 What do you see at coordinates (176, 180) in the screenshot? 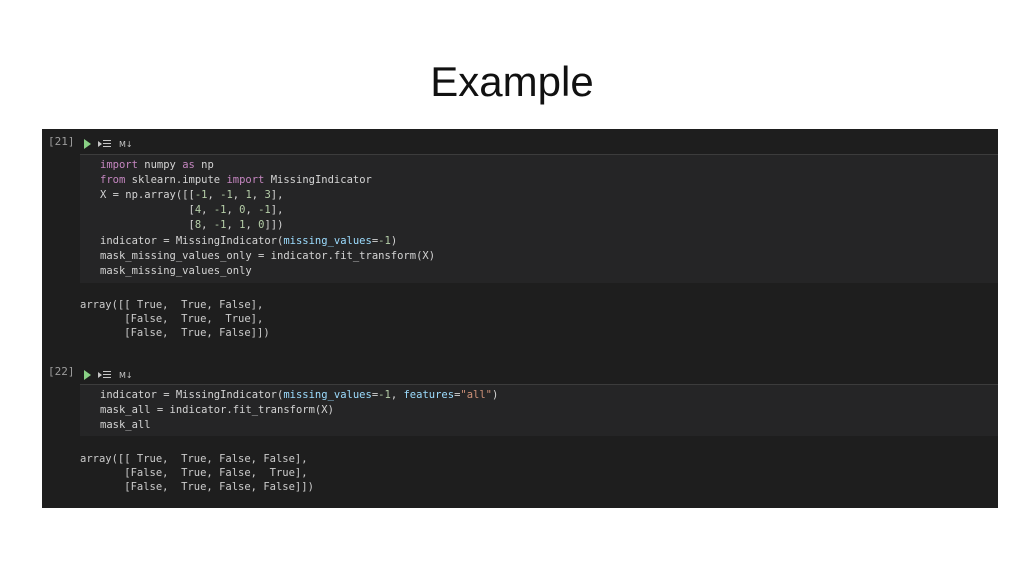
I see `code-token: sklearn.impute` at bounding box center [176, 180].